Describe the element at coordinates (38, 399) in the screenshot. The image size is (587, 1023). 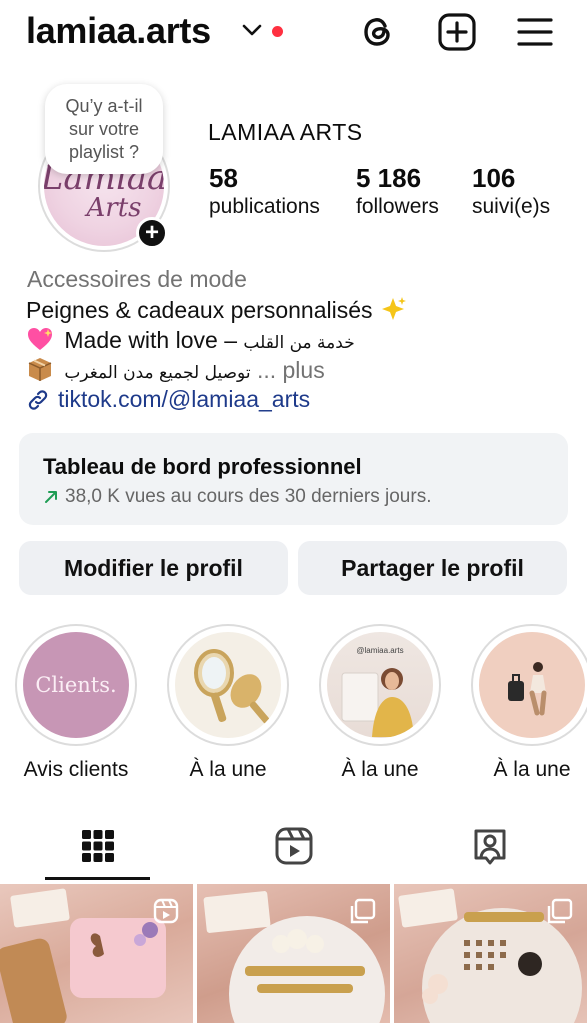
I see `link-icon` at that location.